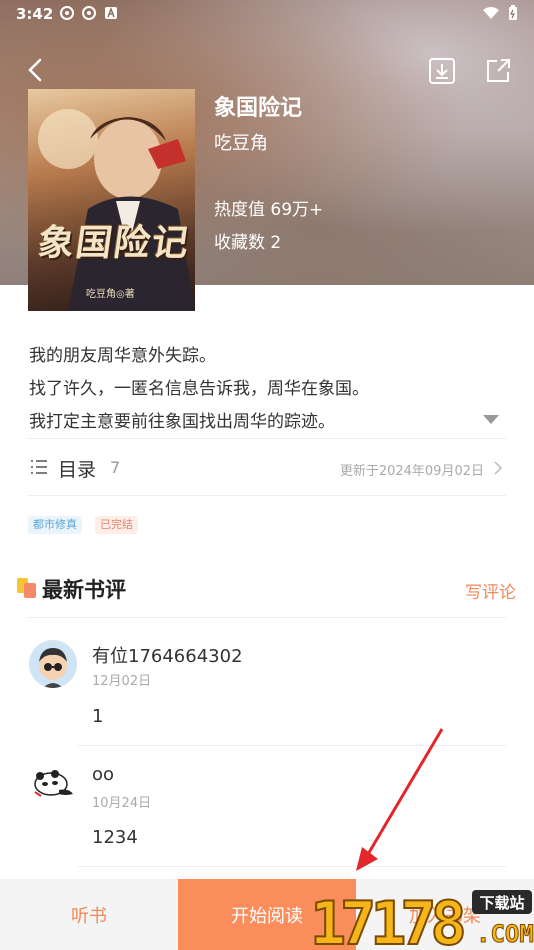  What do you see at coordinates (103, 774) in the screenshot?
I see `review-author: oo` at bounding box center [103, 774].